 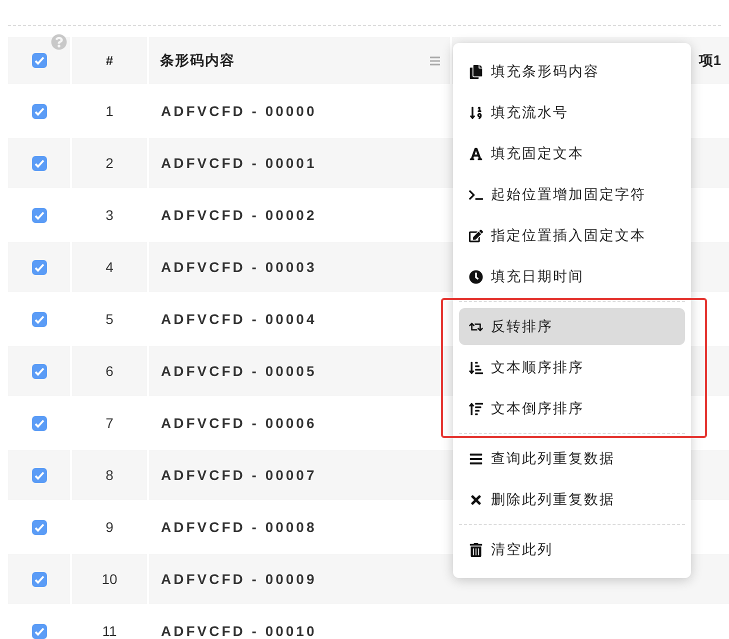 What do you see at coordinates (239, 215) in the screenshot?
I see `barcode-content: ADFVCFD - 00002` at bounding box center [239, 215].